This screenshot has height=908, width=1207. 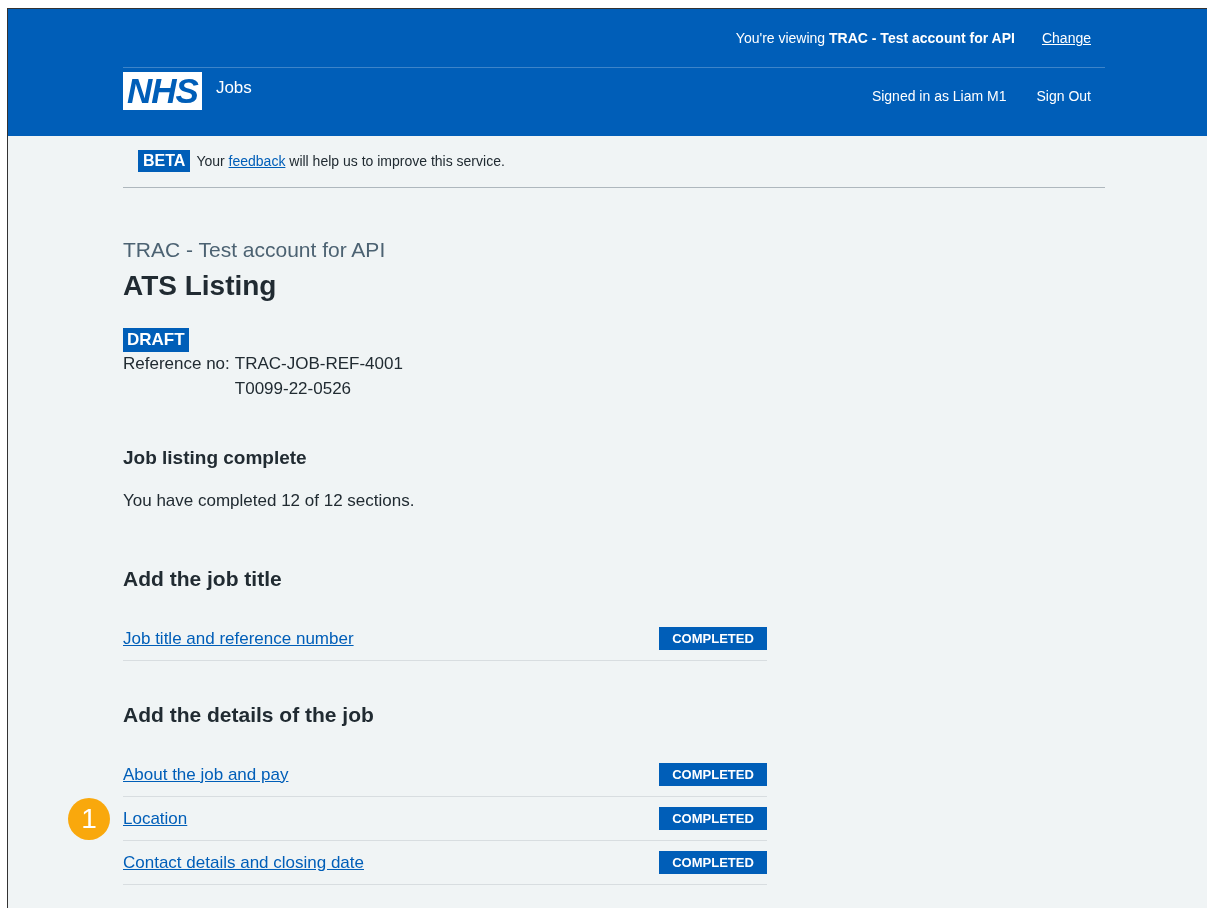 What do you see at coordinates (875, 38) in the screenshot?
I see `viewing-account-text: You're viewing TRAC - Test account for API` at bounding box center [875, 38].